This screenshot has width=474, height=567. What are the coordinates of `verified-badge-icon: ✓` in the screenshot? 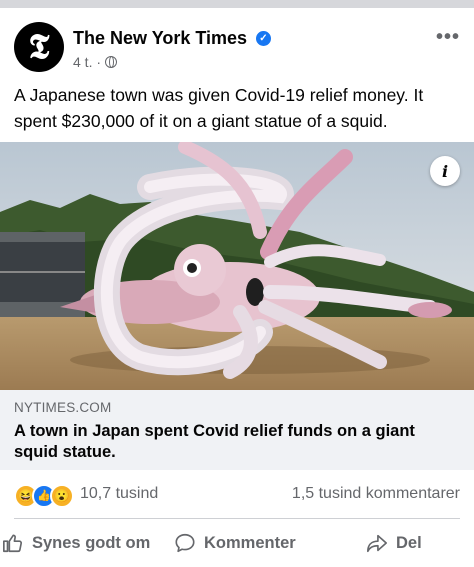 It's located at (263, 38).